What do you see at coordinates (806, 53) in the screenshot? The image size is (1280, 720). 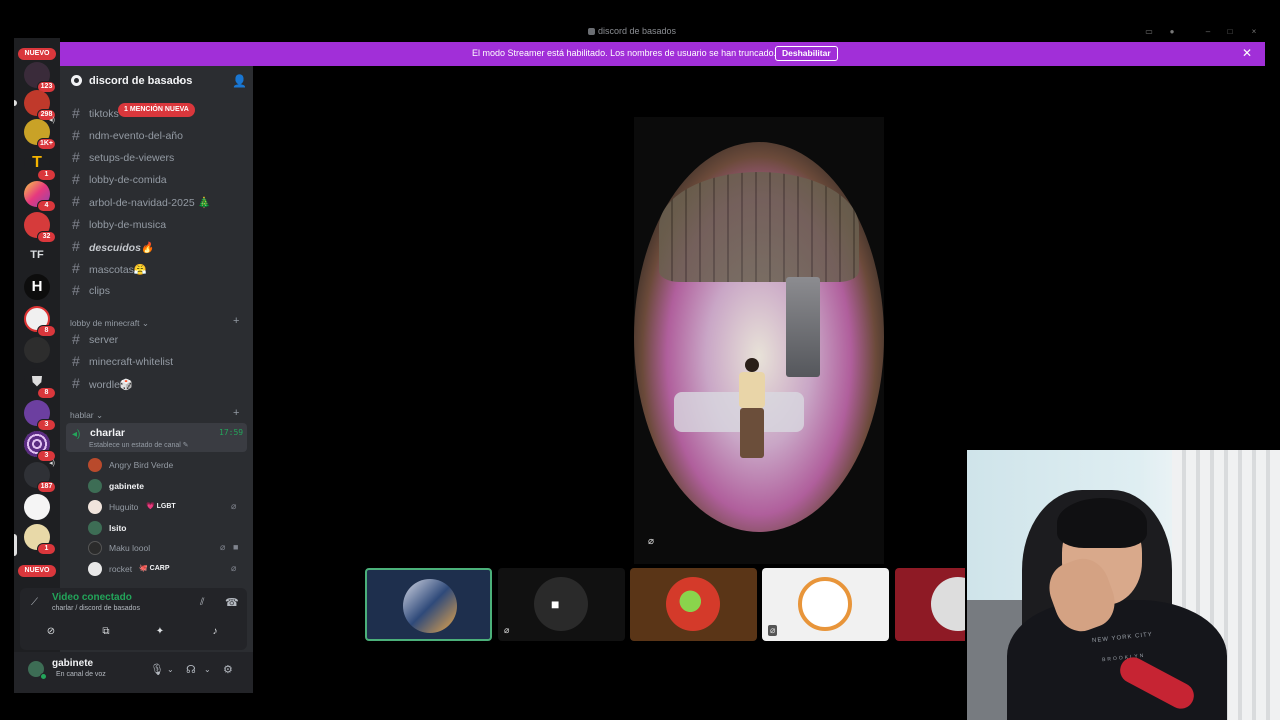 I see `disable-streamer-mode-button: Deshabilitar` at bounding box center [806, 53].